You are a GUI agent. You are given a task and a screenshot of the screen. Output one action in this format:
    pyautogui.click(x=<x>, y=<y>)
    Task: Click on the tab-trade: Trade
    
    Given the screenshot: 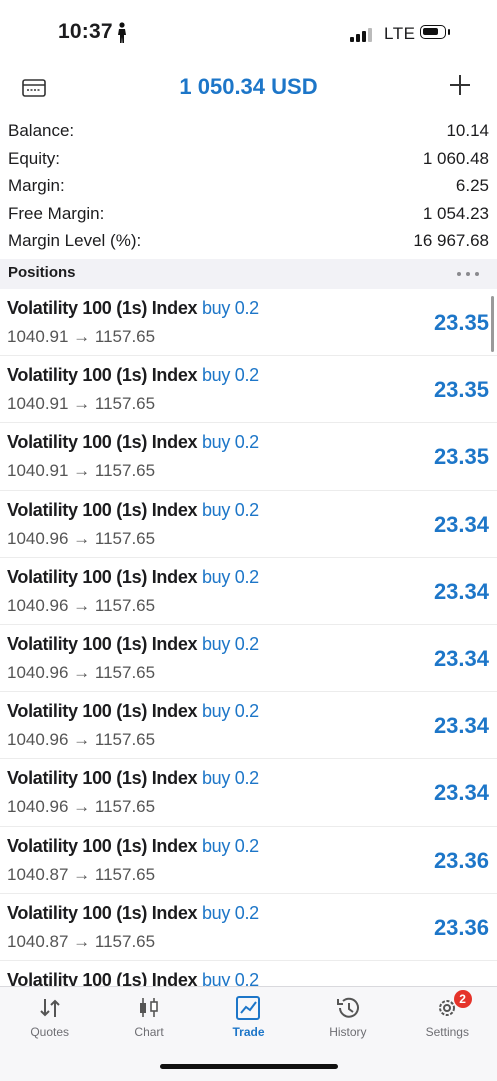 What is the action you would take?
    pyautogui.click(x=248, y=1017)
    